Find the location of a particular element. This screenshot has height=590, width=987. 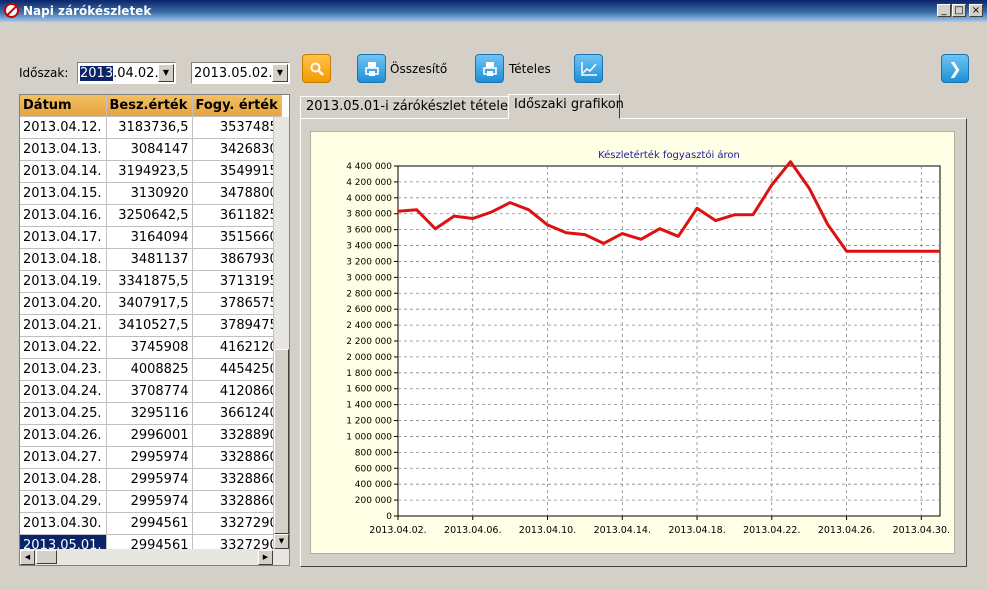

tab-period-chart: Időszaki grafikon is located at coordinates (566, 106).